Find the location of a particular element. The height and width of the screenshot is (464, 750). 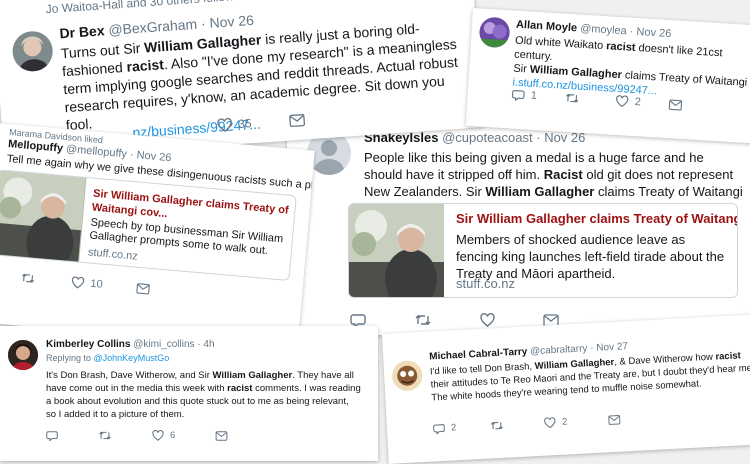

tweet-actions: 5 10 is located at coordinates (75, 282).